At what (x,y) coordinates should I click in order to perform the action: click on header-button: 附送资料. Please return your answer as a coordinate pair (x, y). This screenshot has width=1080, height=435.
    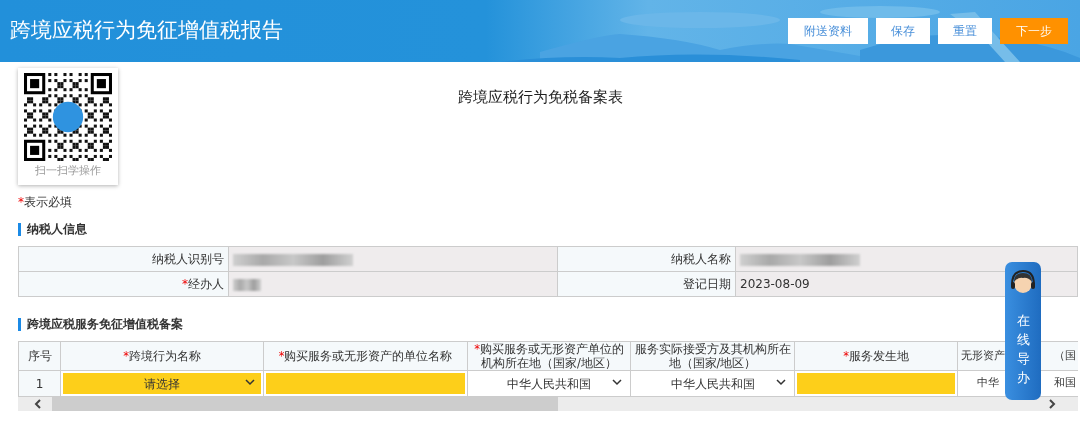
    Looking at the image, I should click on (828, 31).